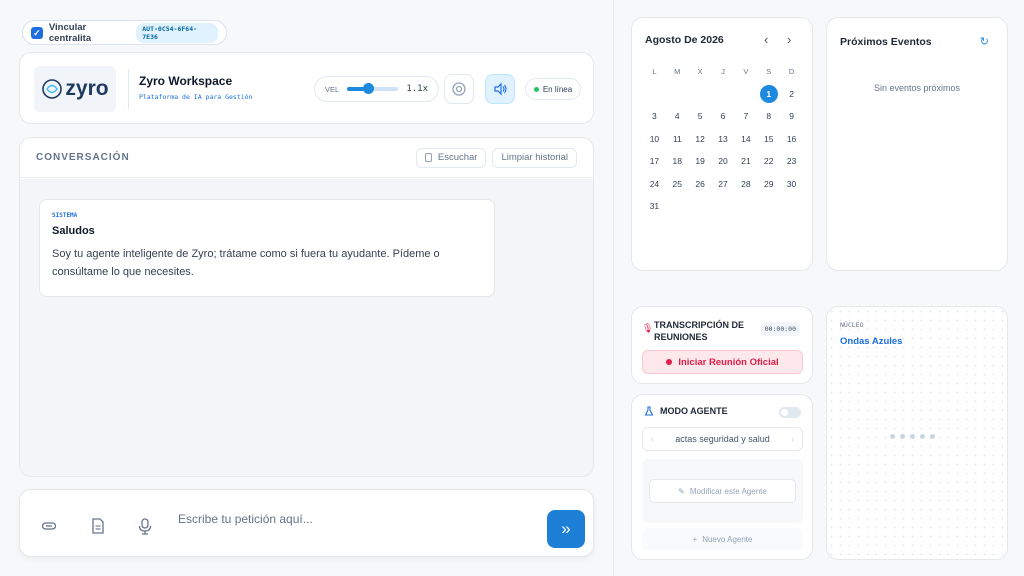 Image resolution: width=1024 pixels, height=576 pixels. Describe the element at coordinates (768, 161) in the screenshot. I see `calendar-day: 22` at that location.